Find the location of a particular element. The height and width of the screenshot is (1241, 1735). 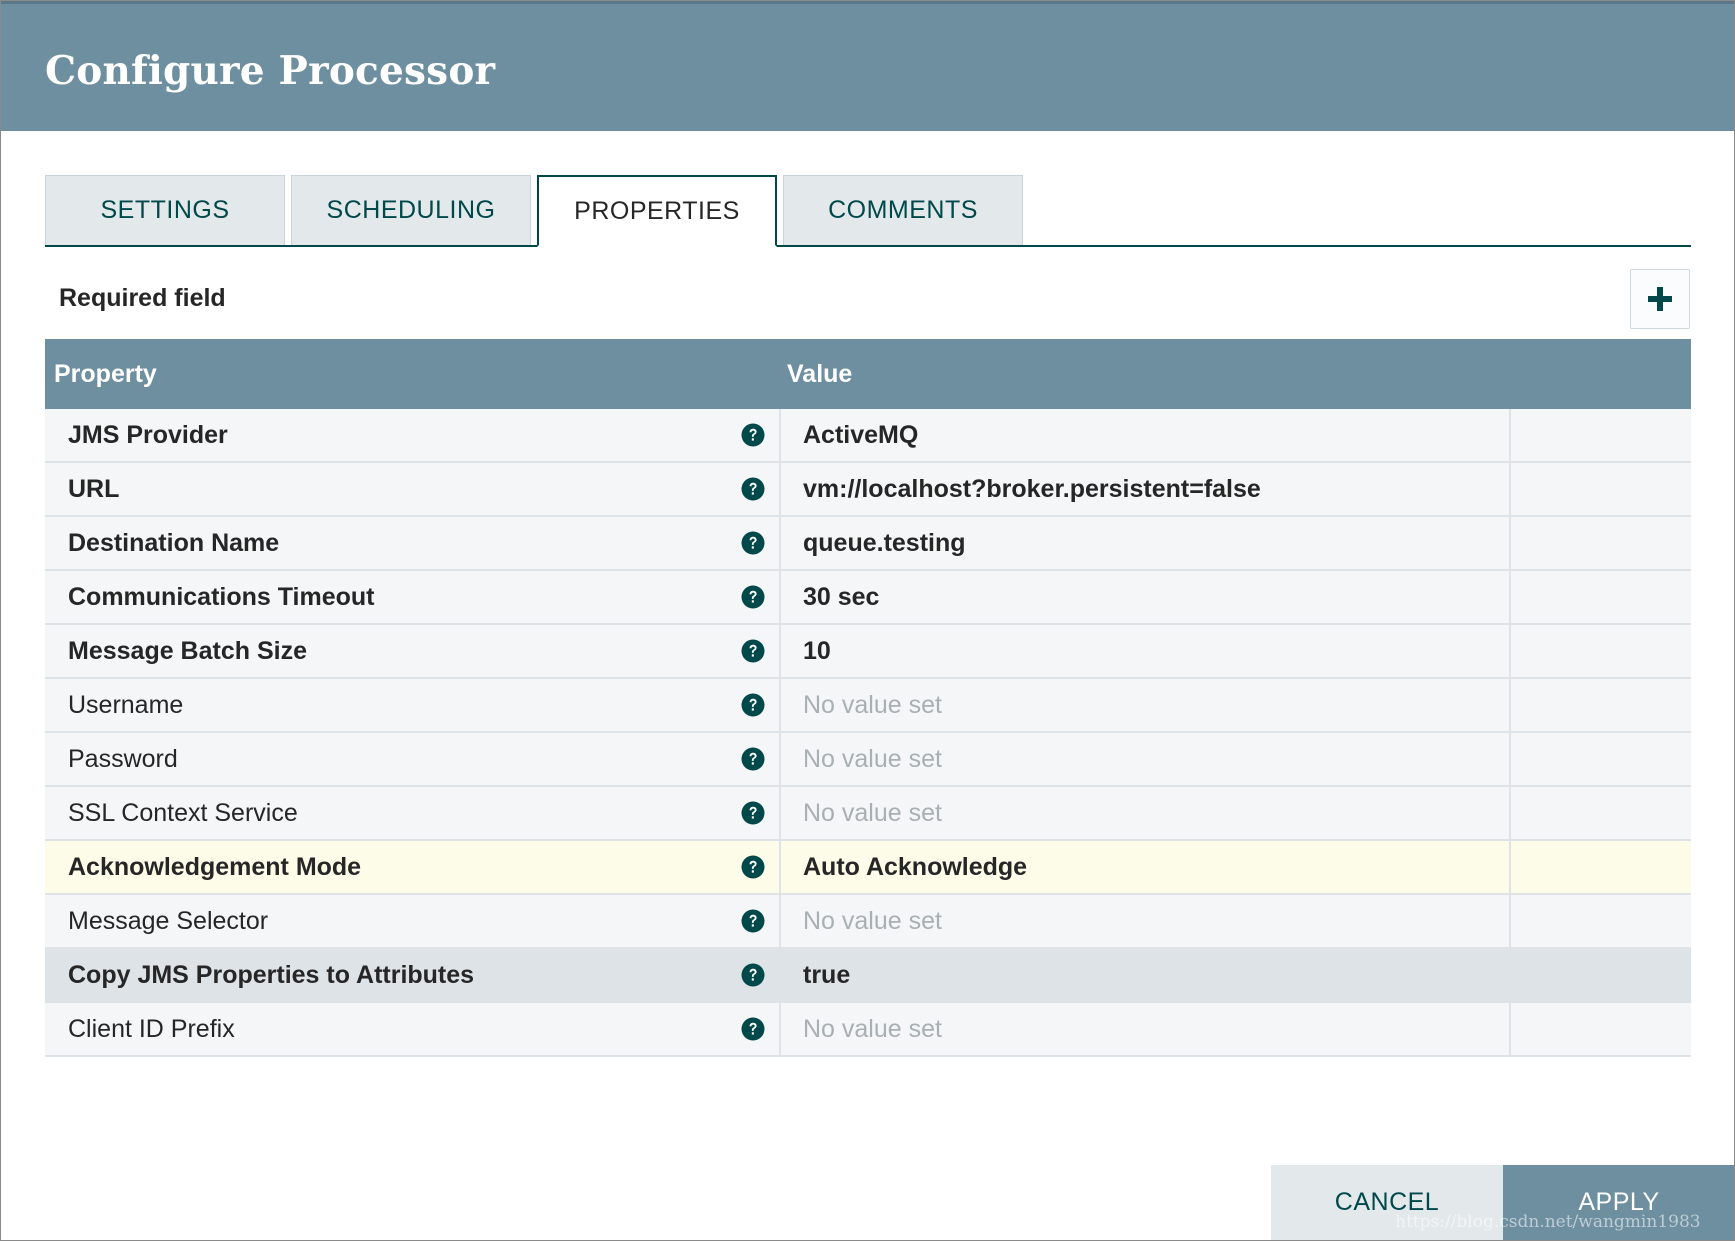

property-value: vm://localhost?broker.persistent=false is located at coordinates (1032, 489).